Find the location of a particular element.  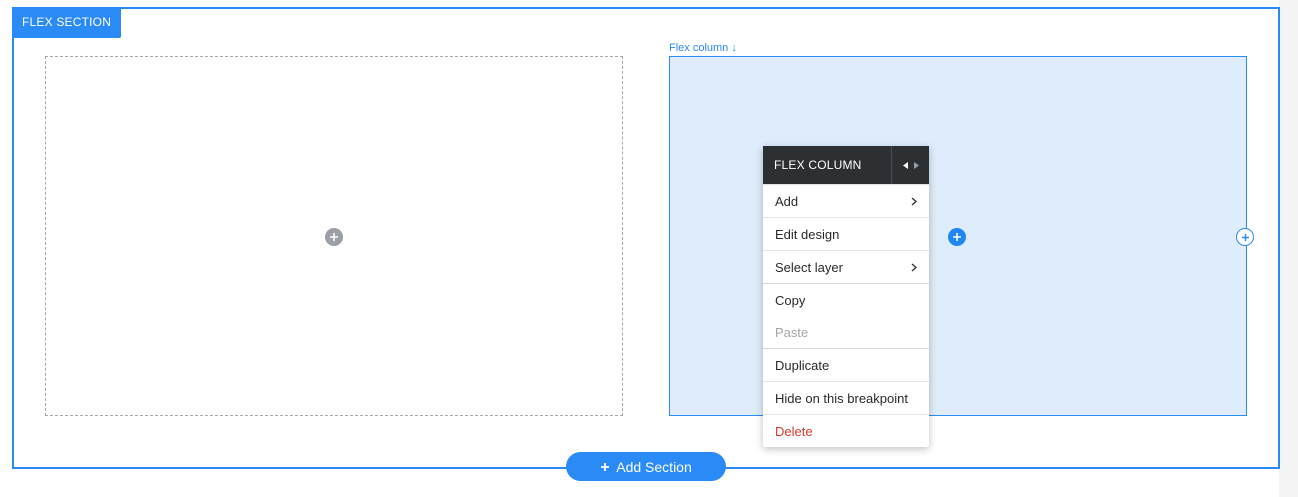

menu-item-label: Copy is located at coordinates (790, 300).